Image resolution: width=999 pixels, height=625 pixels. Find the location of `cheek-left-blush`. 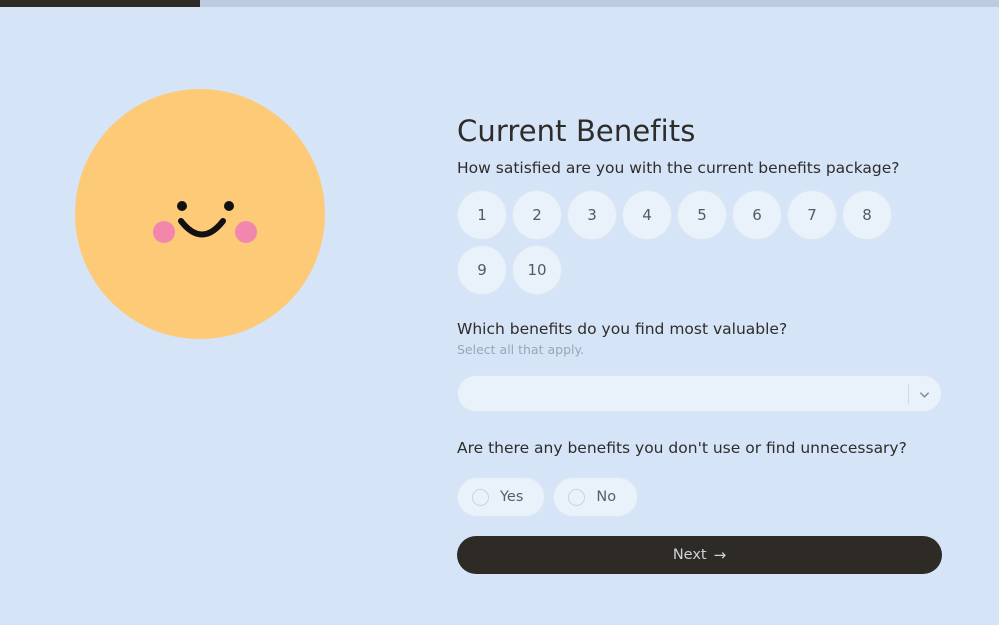

cheek-left-blush is located at coordinates (164, 232).